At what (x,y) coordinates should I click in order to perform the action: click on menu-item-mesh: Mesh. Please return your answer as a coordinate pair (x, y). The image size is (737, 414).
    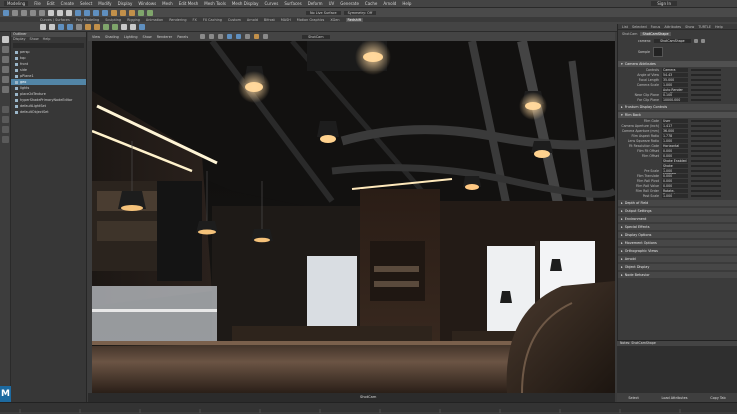
    Looking at the image, I should click on (167, 3).